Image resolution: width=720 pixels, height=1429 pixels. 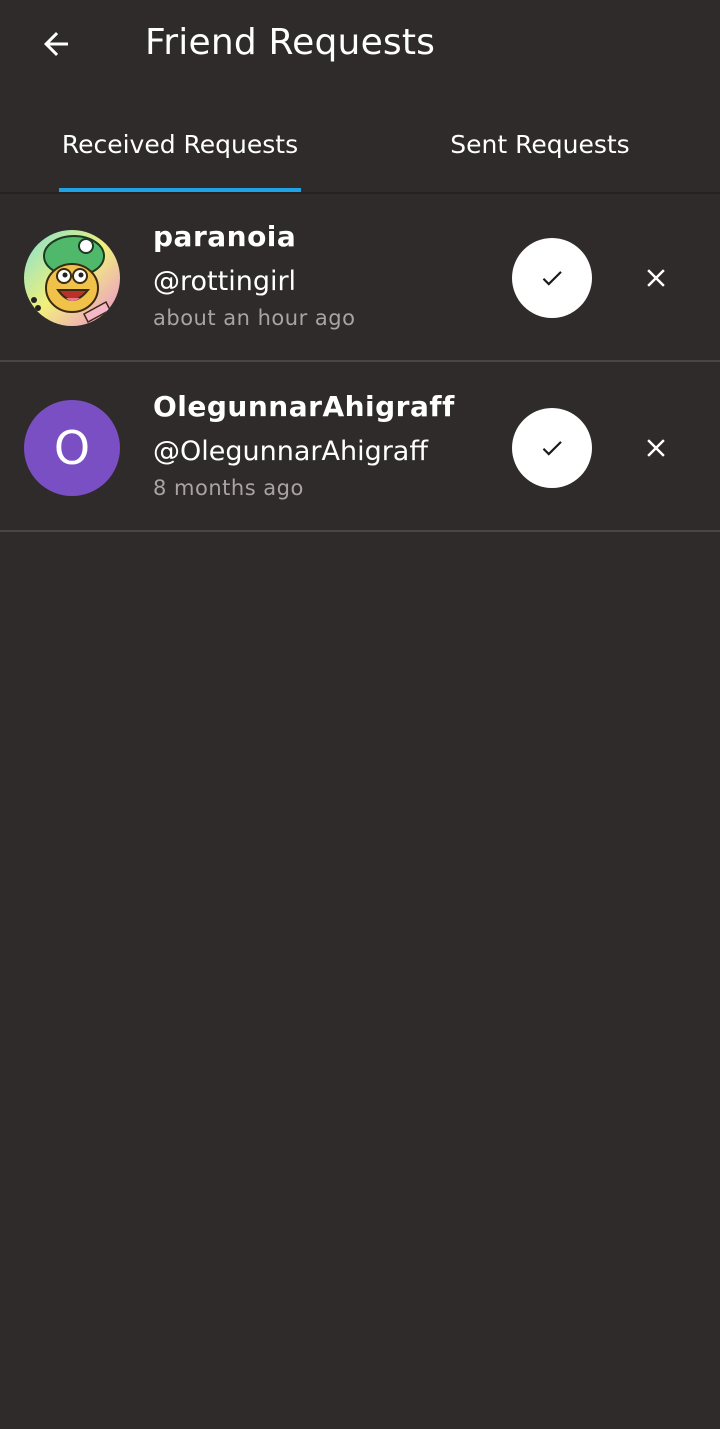 I want to click on app-bar: Friend Requests, so click(x=360, y=44).